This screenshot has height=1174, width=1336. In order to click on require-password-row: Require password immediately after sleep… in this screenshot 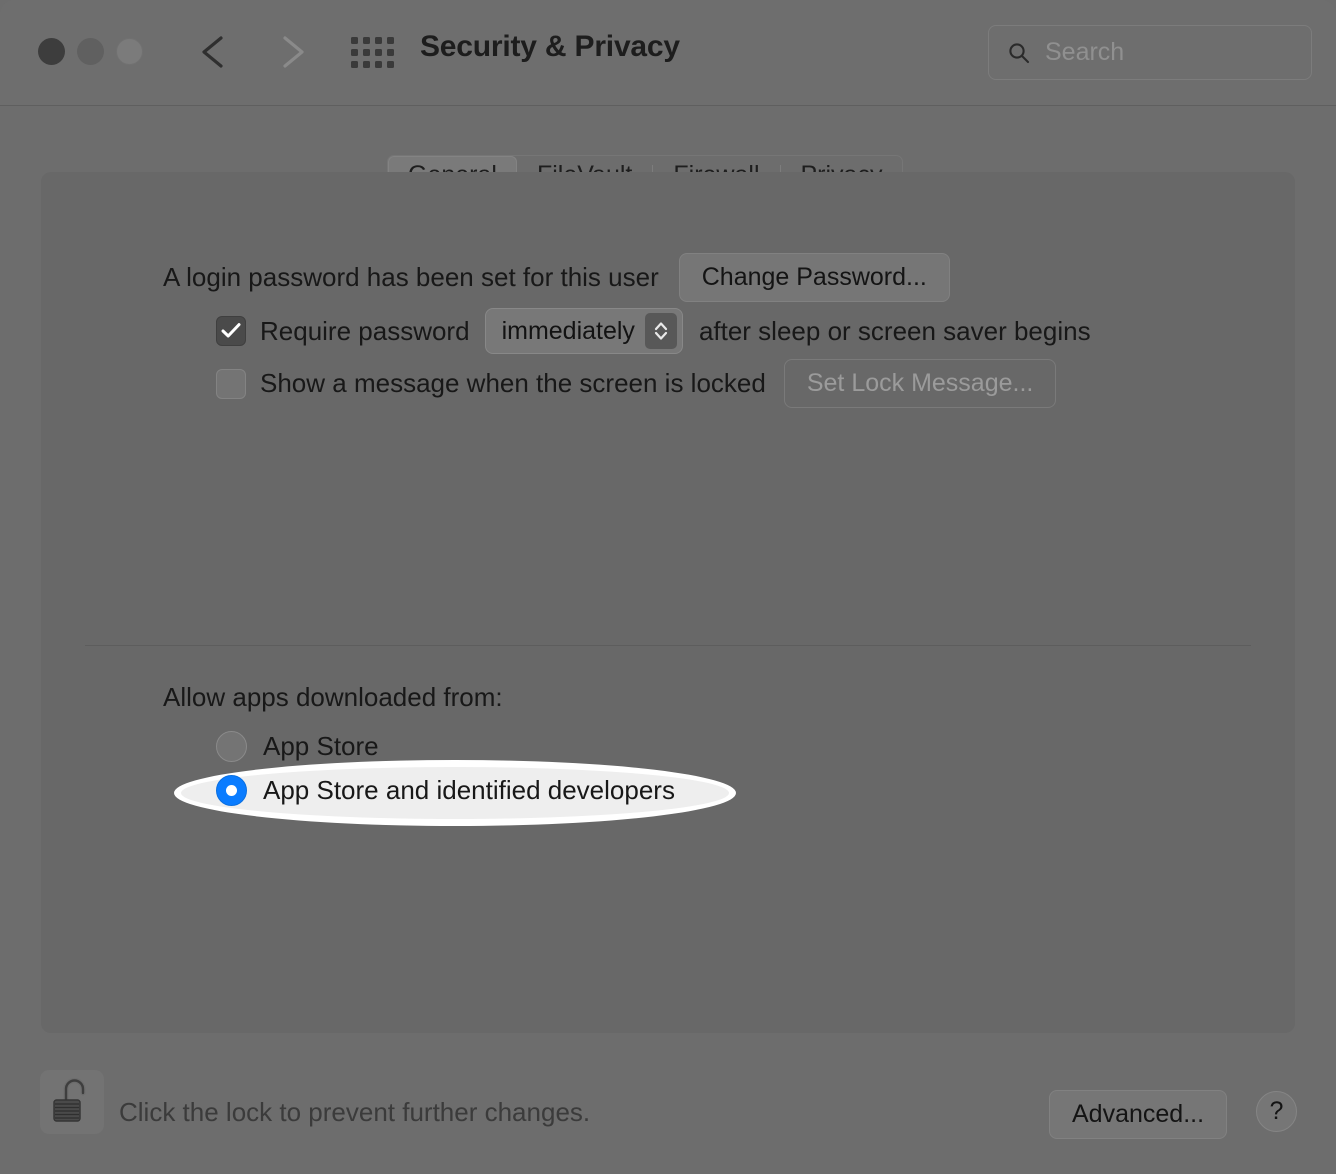, I will do `click(653, 331)`.